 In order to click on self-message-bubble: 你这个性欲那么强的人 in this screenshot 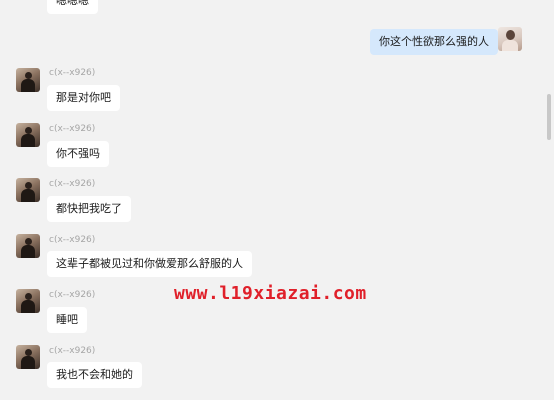, I will do `click(434, 42)`.